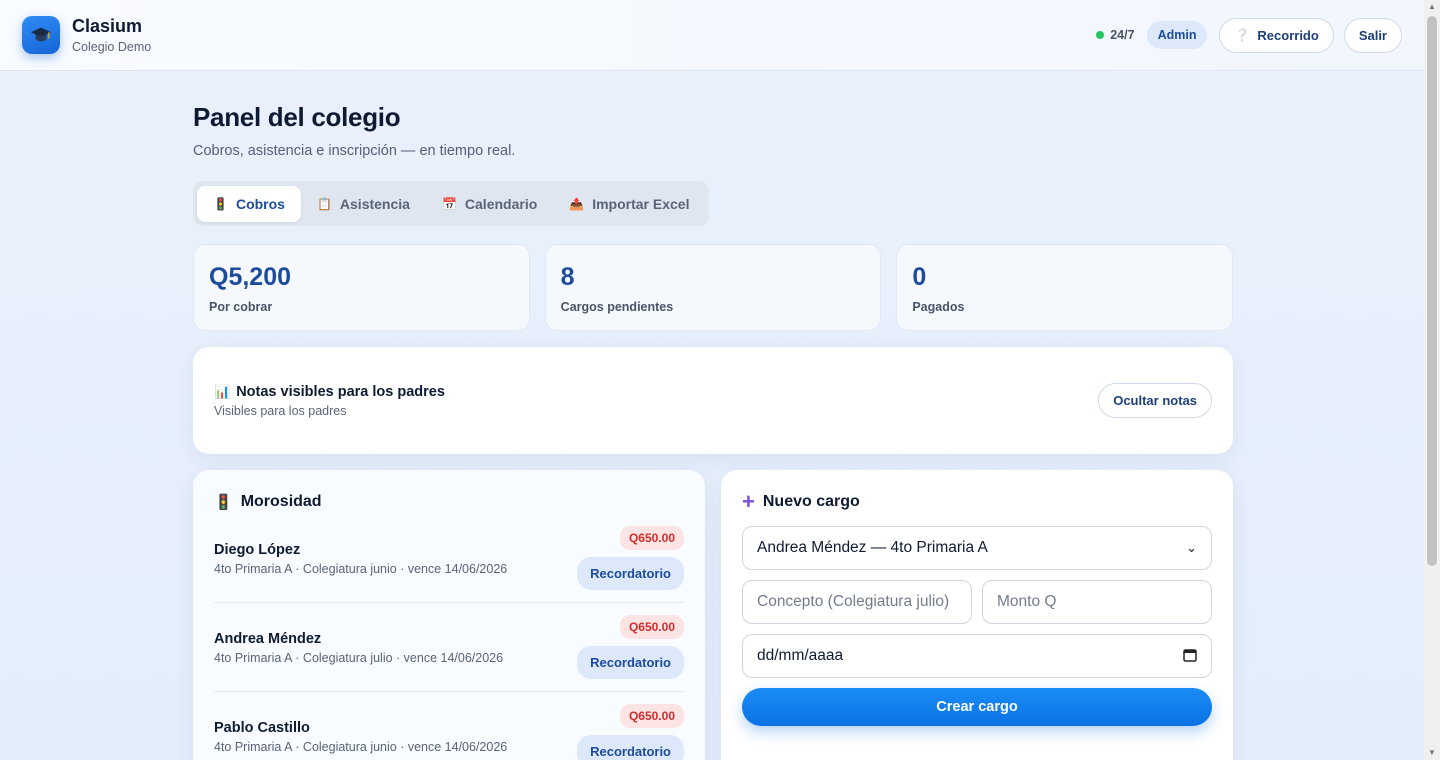  I want to click on tab-asistencia: 📋 Asistencia, so click(363, 204).